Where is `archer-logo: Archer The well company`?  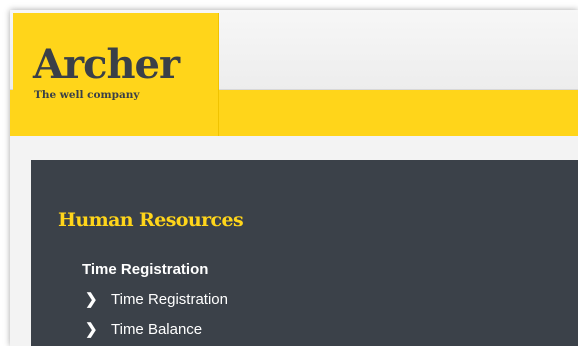
archer-logo: Archer The well company is located at coordinates (116, 74).